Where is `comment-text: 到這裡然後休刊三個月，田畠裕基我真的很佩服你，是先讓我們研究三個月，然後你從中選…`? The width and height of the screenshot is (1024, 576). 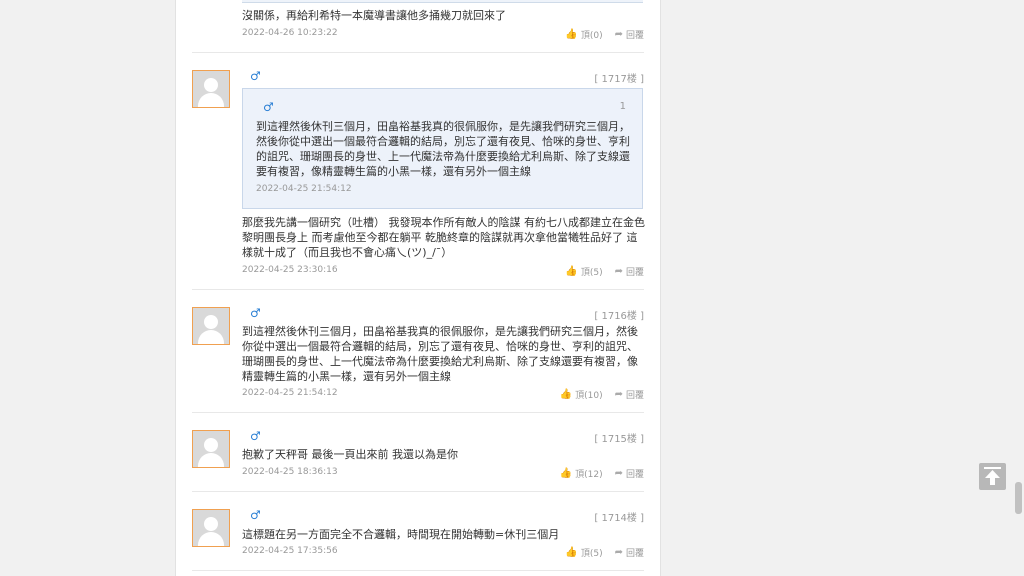 comment-text: 到這裡然後休刊三個月，田畠裕基我真的很佩服你，是先讓我們研究三個月，然後你從中選… is located at coordinates (440, 354).